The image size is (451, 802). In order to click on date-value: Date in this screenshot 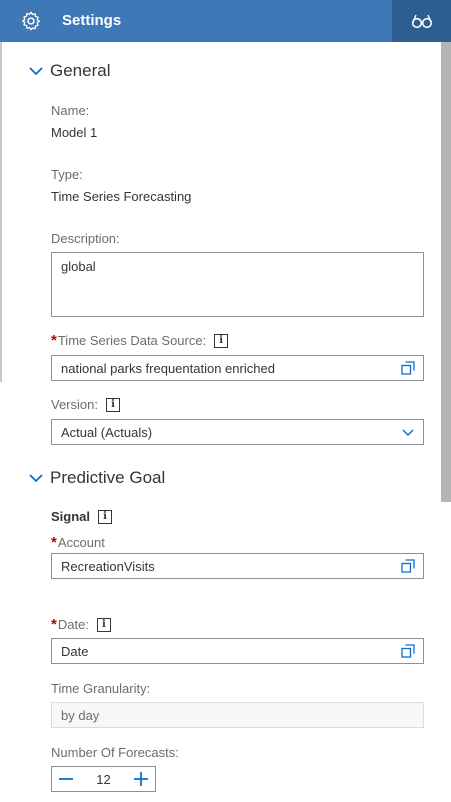, I will do `click(75, 651)`.